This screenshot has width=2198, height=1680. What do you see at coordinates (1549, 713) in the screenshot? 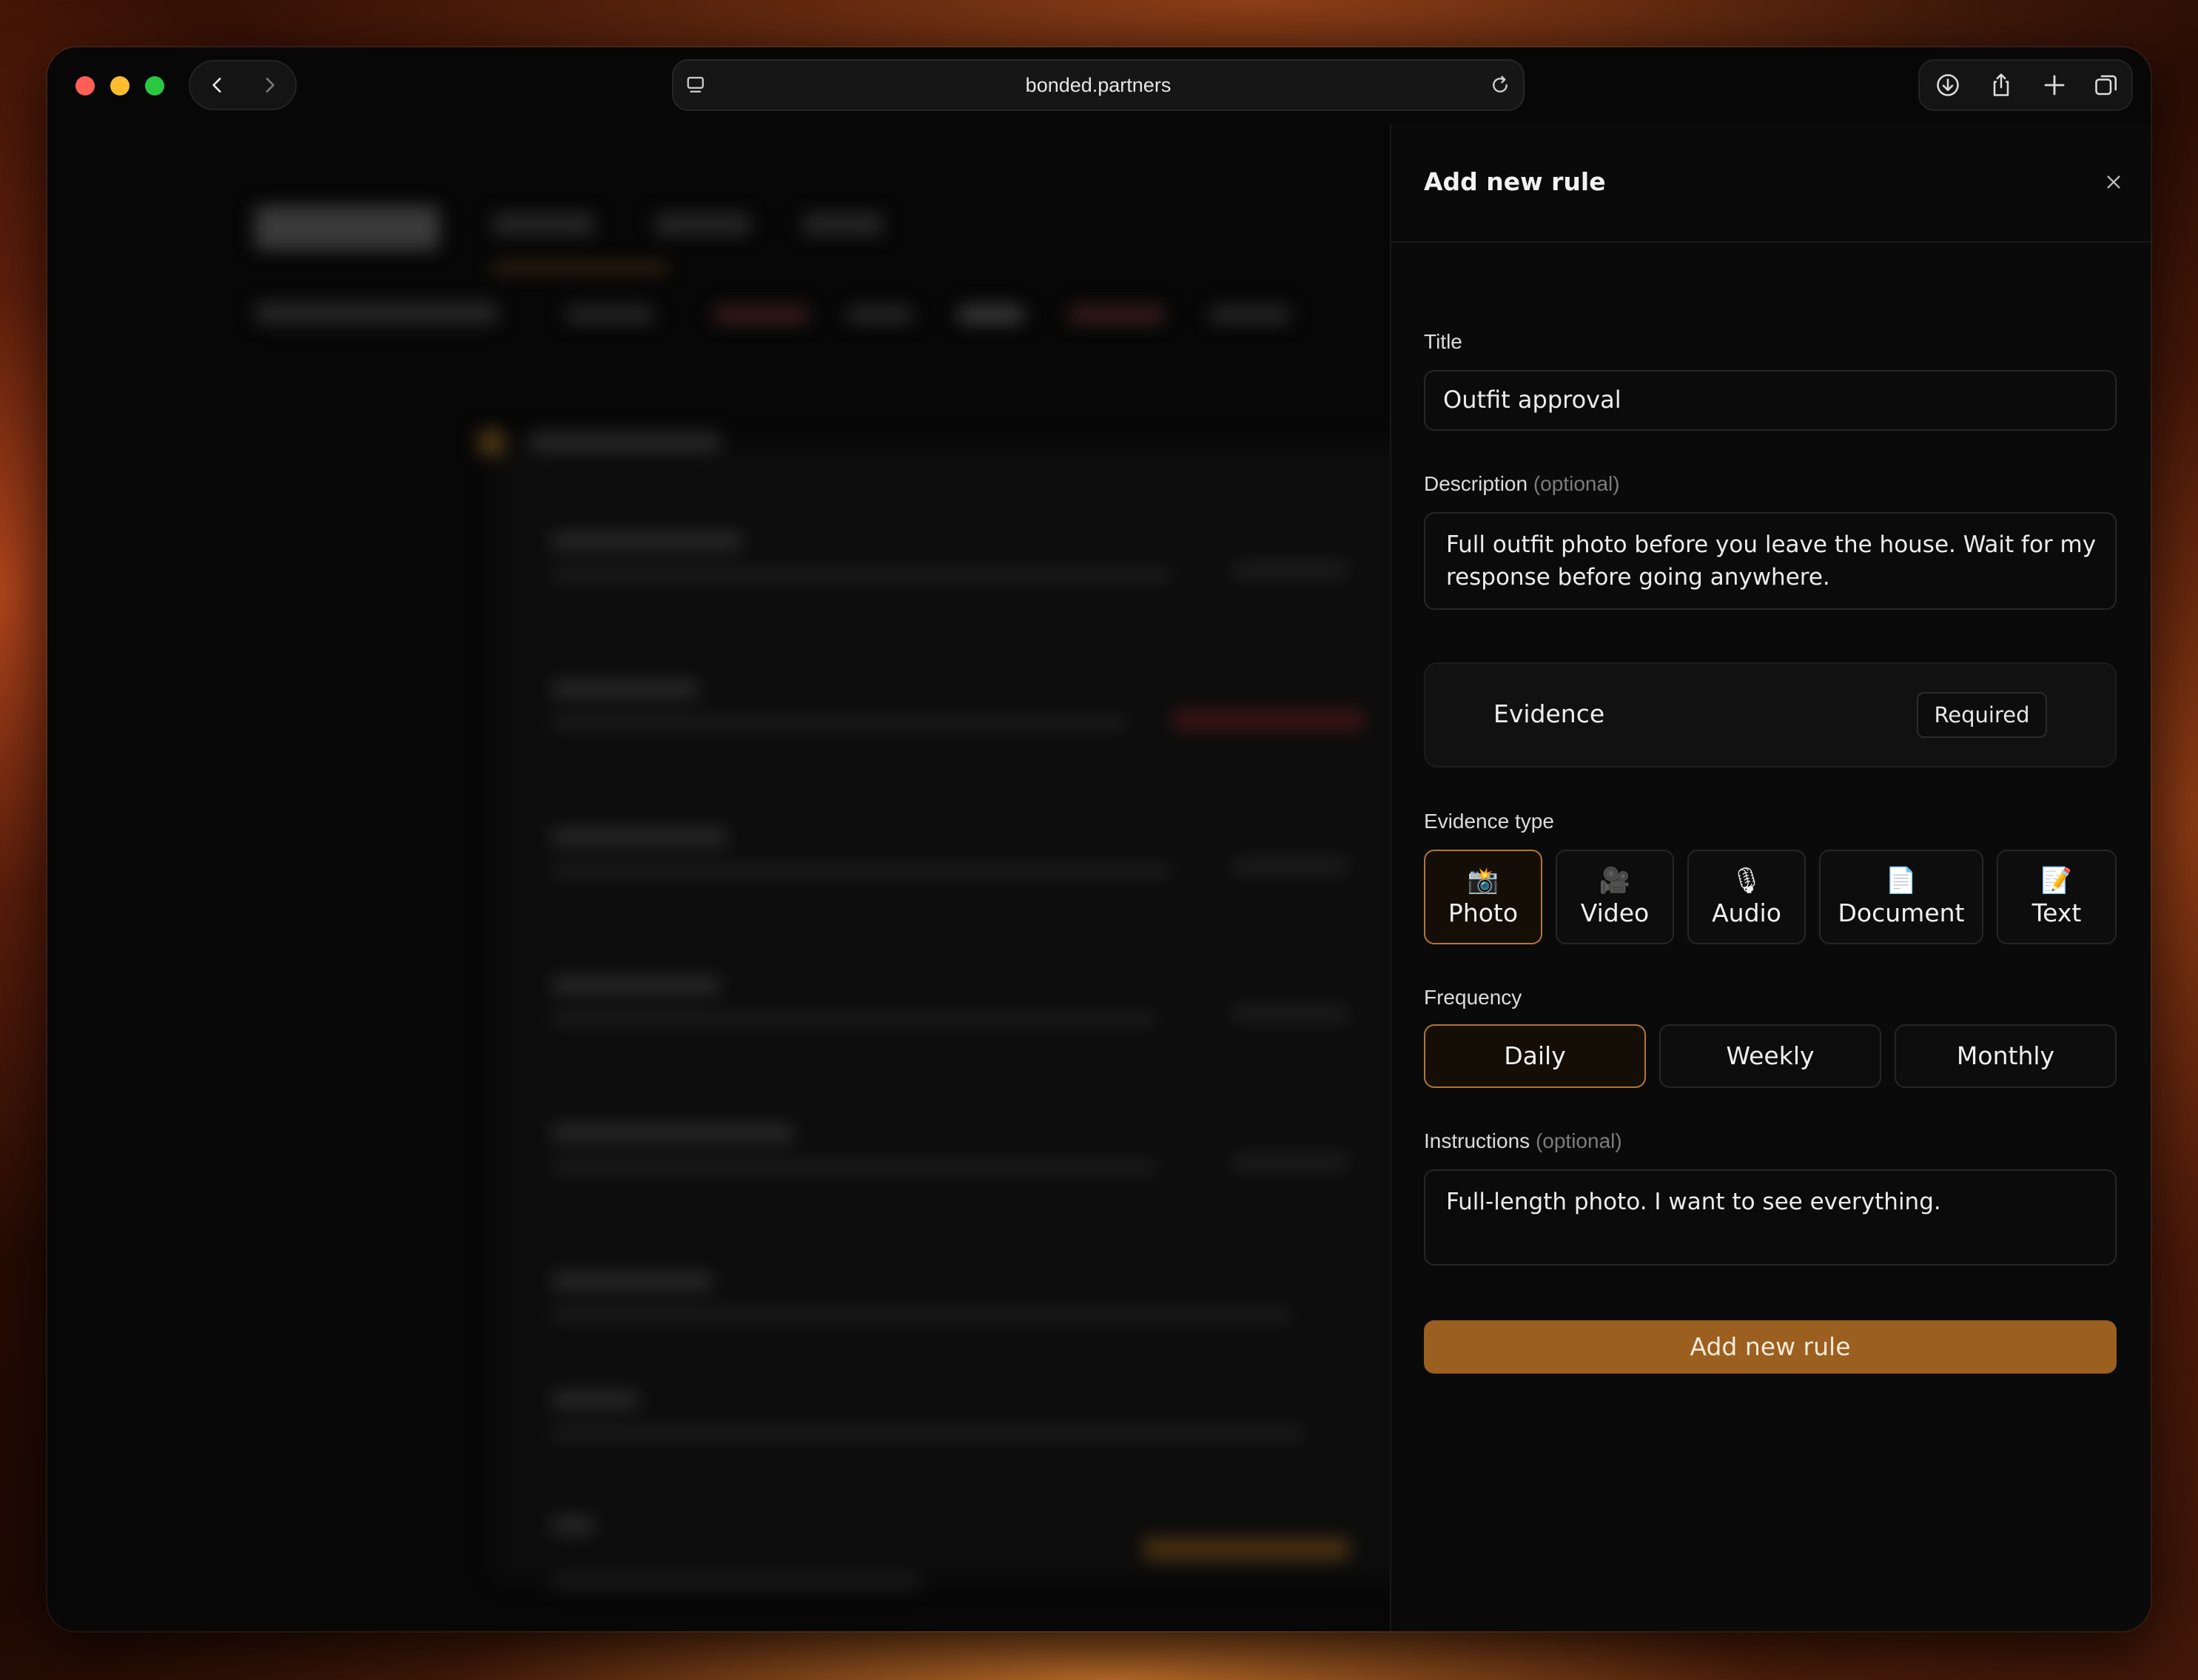
I see `evidence-label: Evidence` at bounding box center [1549, 713].